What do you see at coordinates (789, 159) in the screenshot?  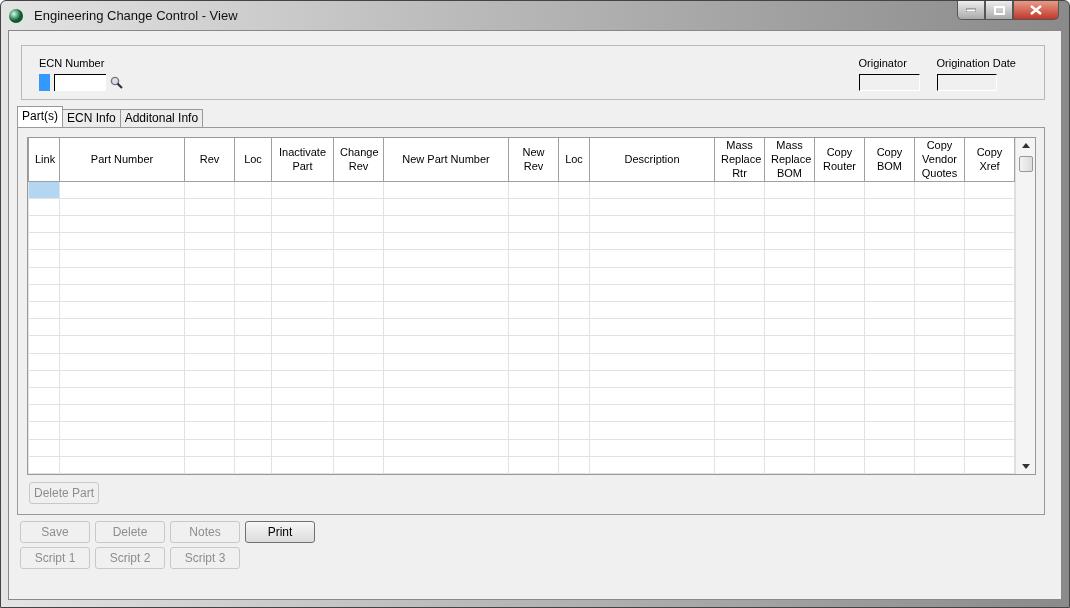 I see `column-header: Mass Replace BOM` at bounding box center [789, 159].